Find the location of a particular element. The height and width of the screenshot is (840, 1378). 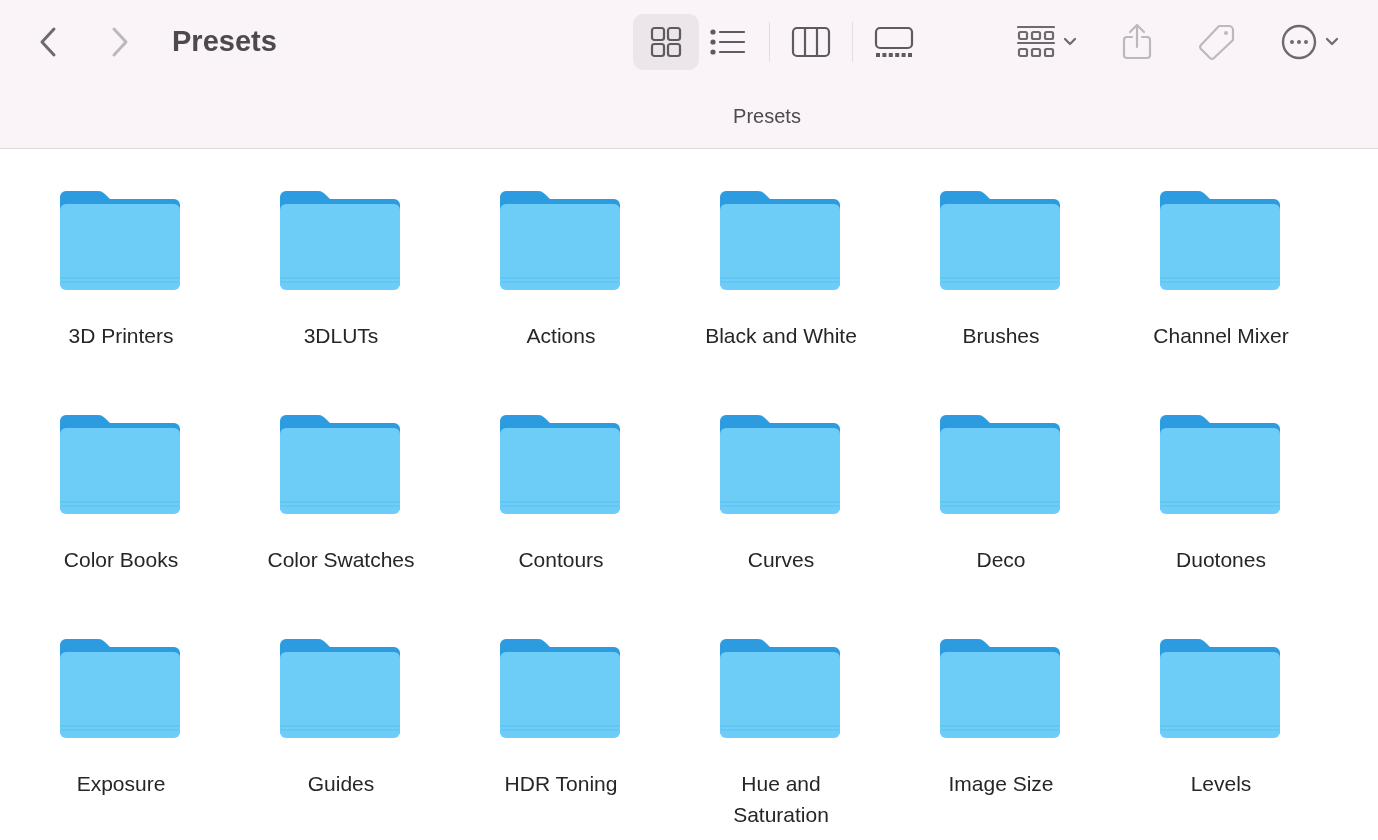

back-chevron-icon is located at coordinates (48, 42).